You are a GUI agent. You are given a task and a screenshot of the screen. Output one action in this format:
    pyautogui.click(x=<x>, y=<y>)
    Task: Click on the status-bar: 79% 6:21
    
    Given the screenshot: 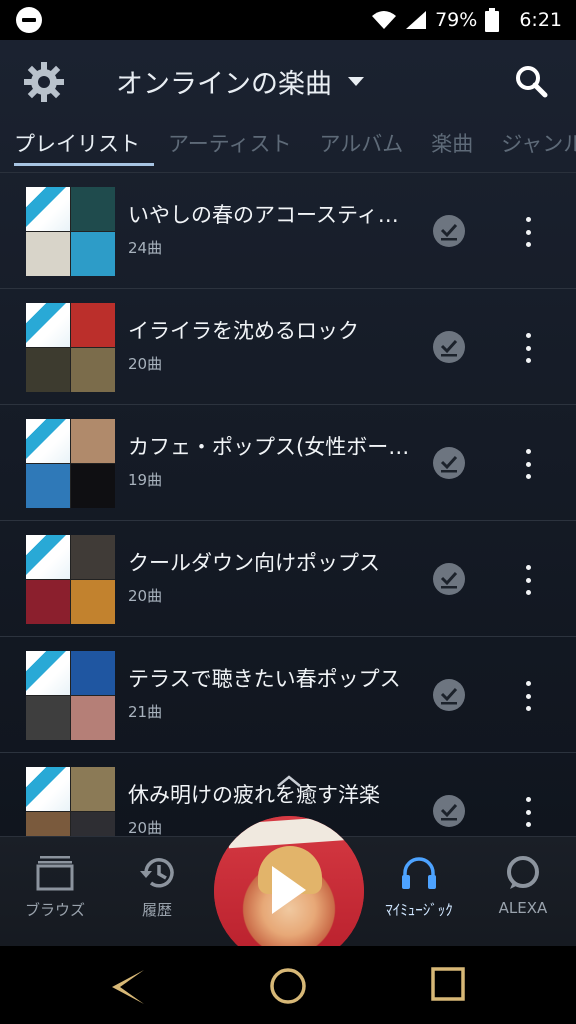 What is the action you would take?
    pyautogui.click(x=288, y=20)
    